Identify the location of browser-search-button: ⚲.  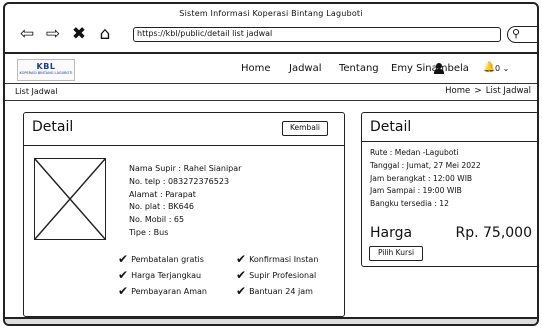
(522, 34).